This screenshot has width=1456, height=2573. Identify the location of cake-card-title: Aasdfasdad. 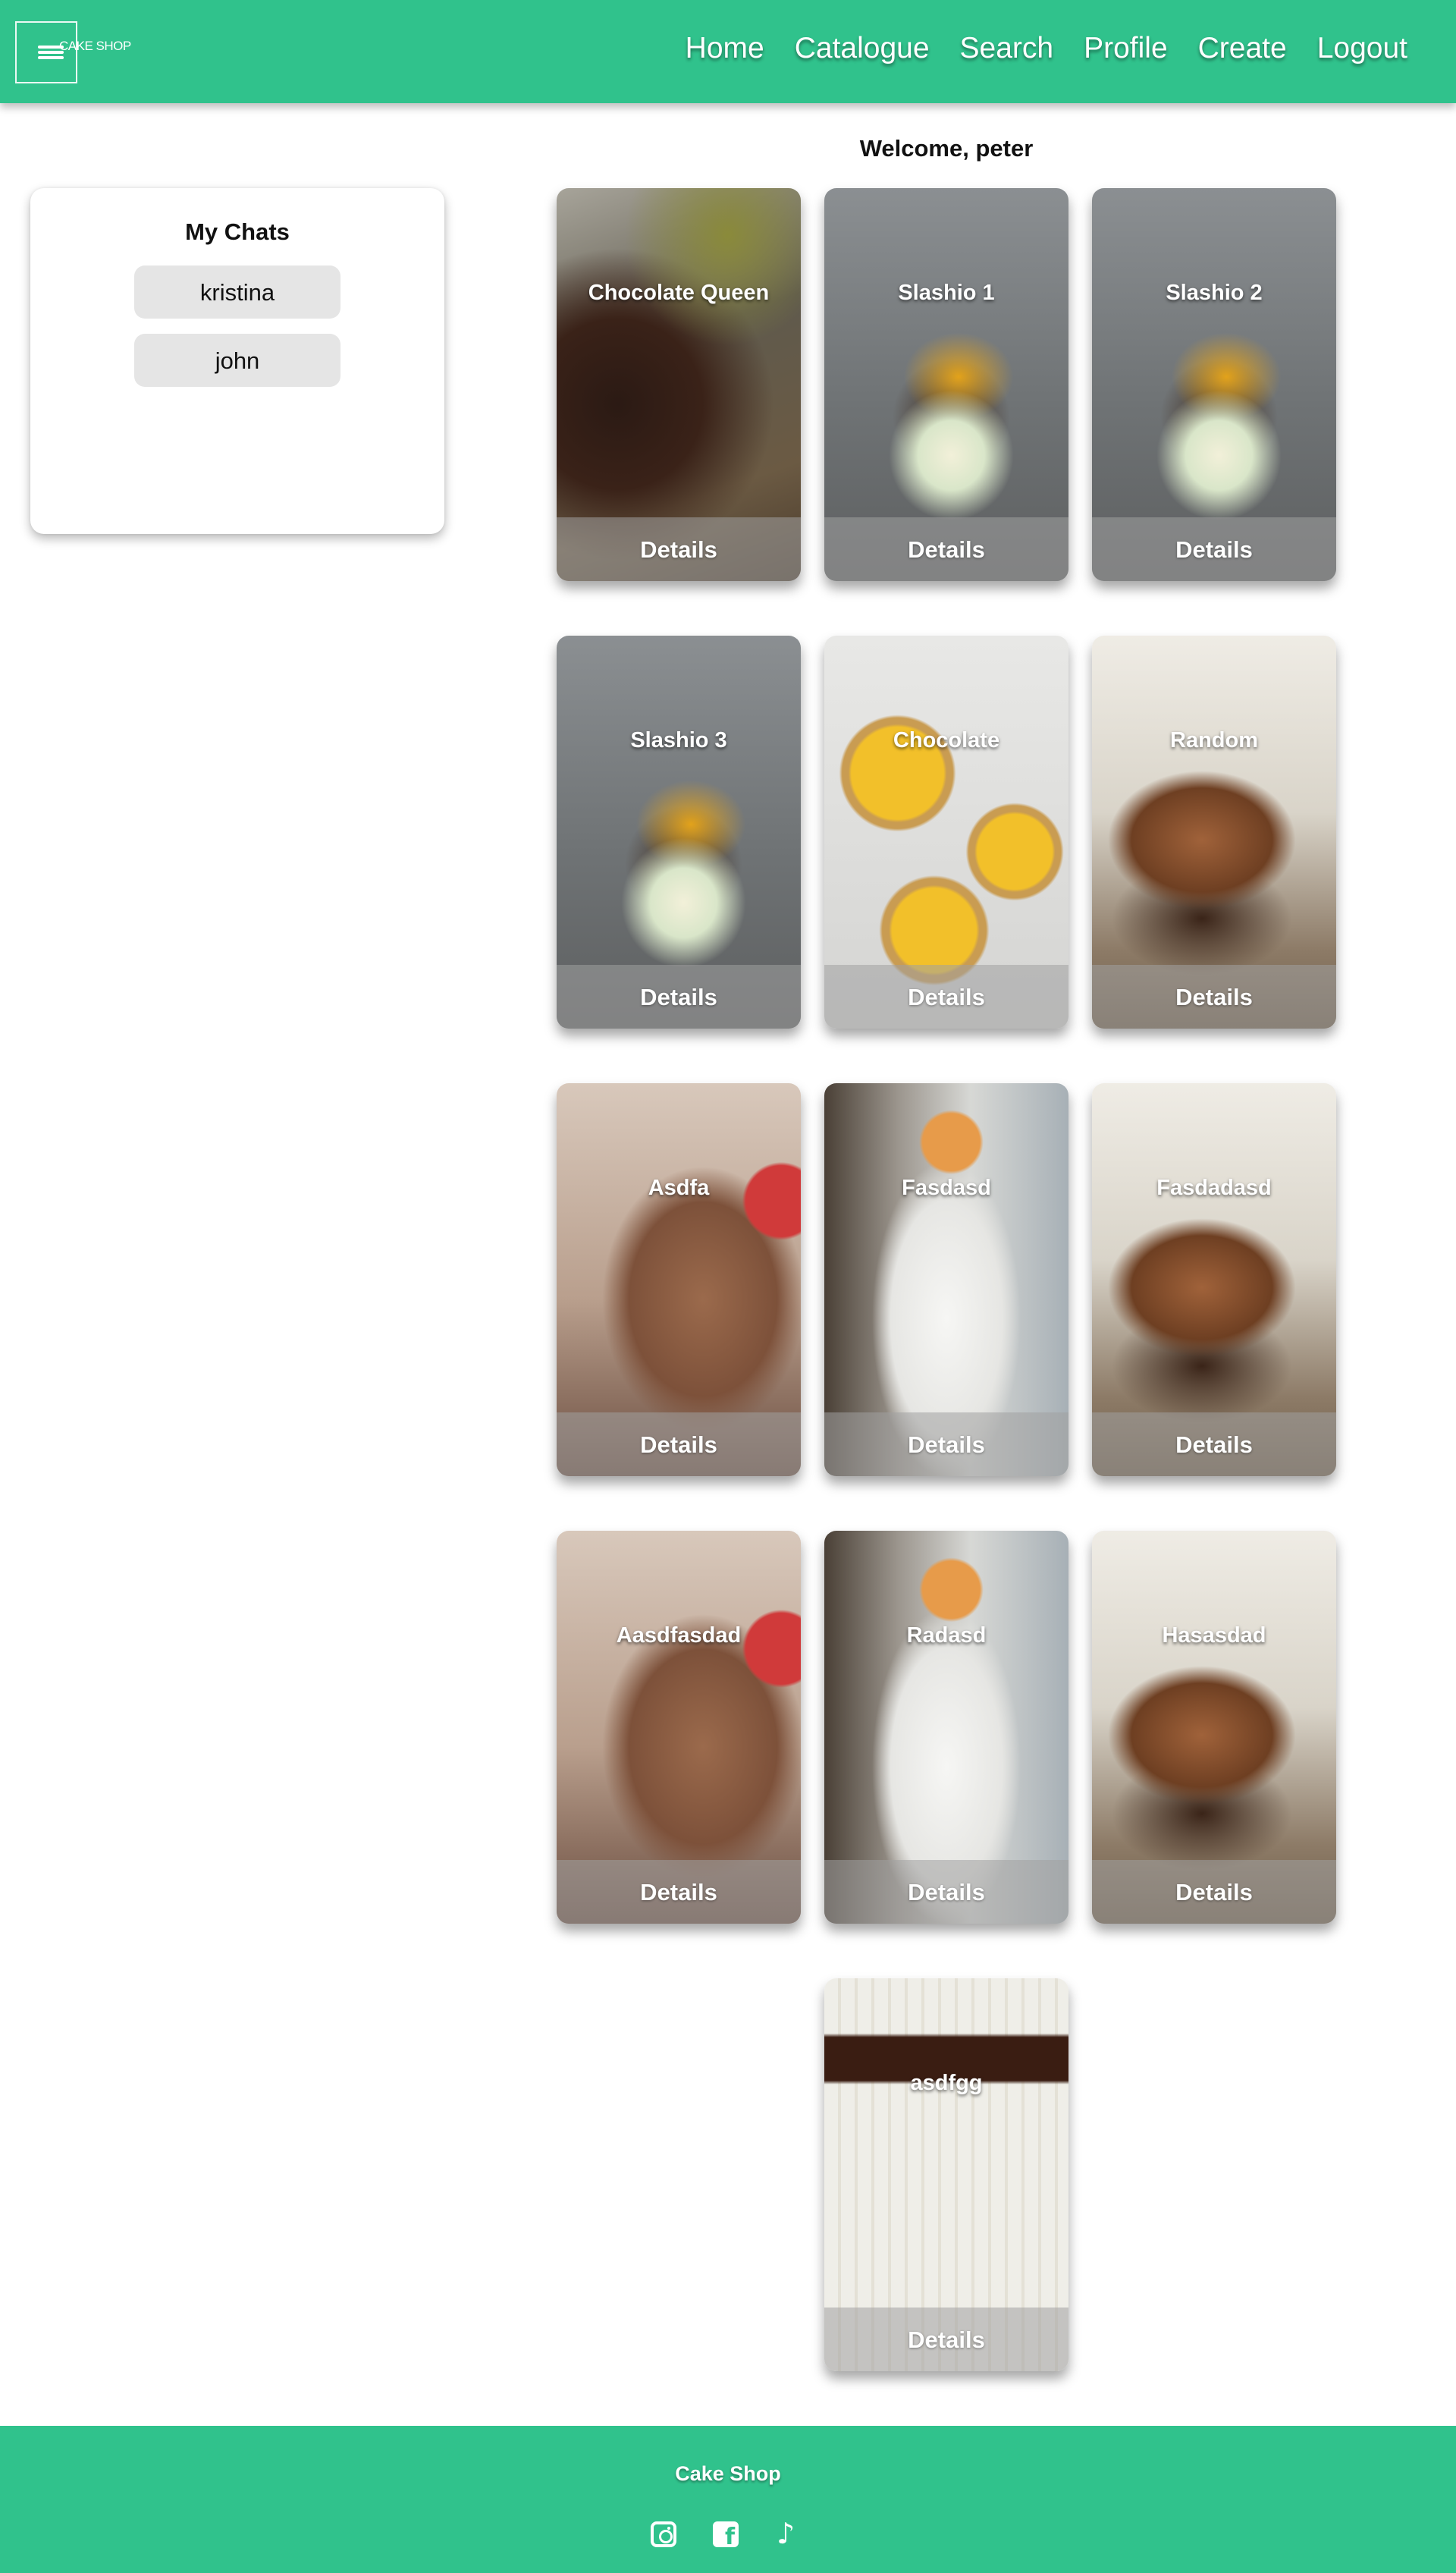
(679, 1635).